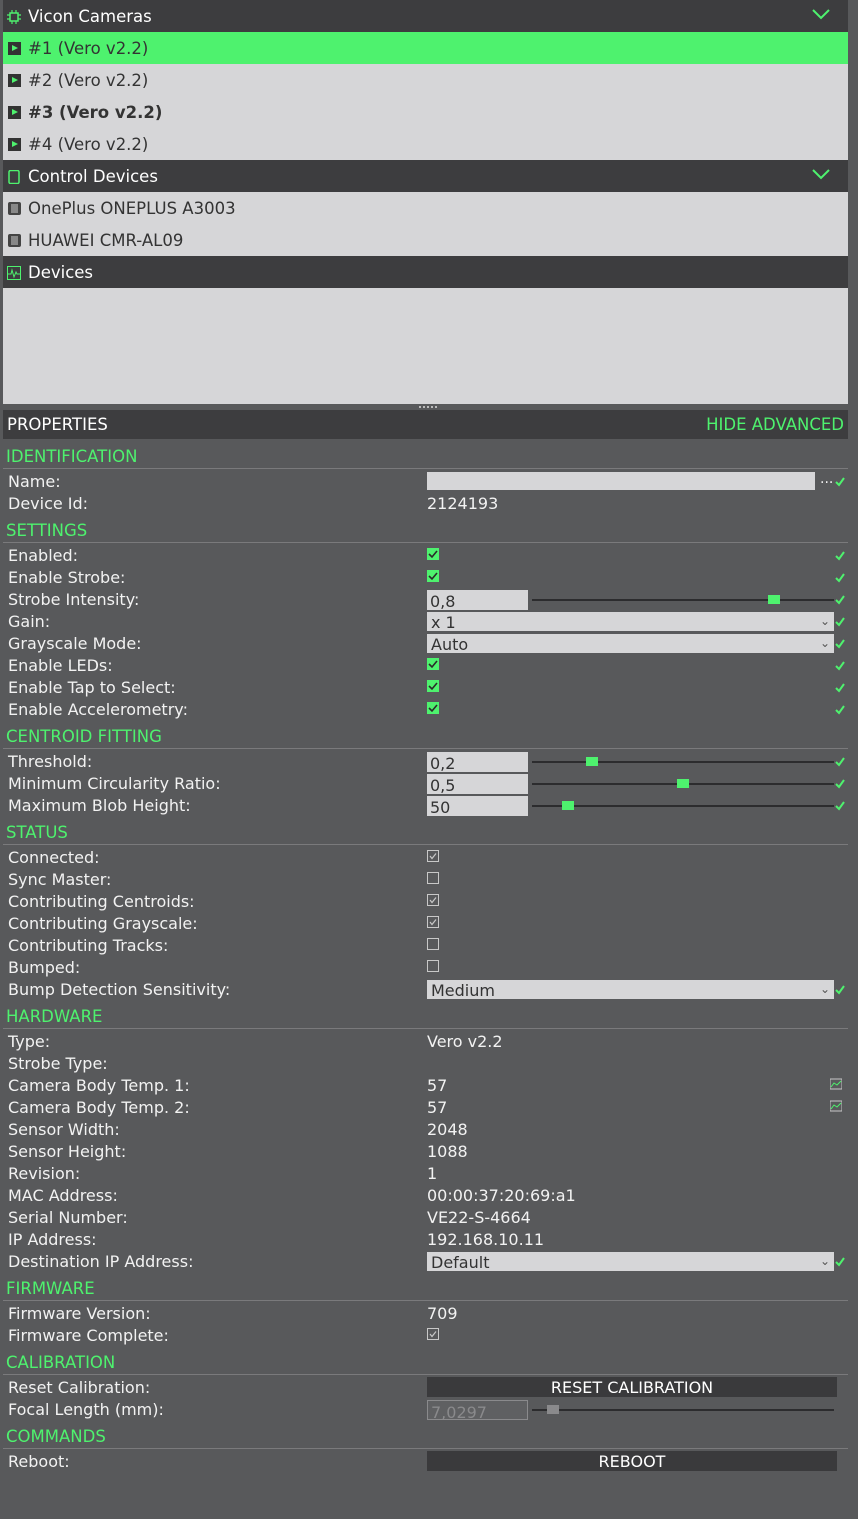  Describe the element at coordinates (68, 1217) in the screenshot. I see `prop-label: Serial Number:` at that location.